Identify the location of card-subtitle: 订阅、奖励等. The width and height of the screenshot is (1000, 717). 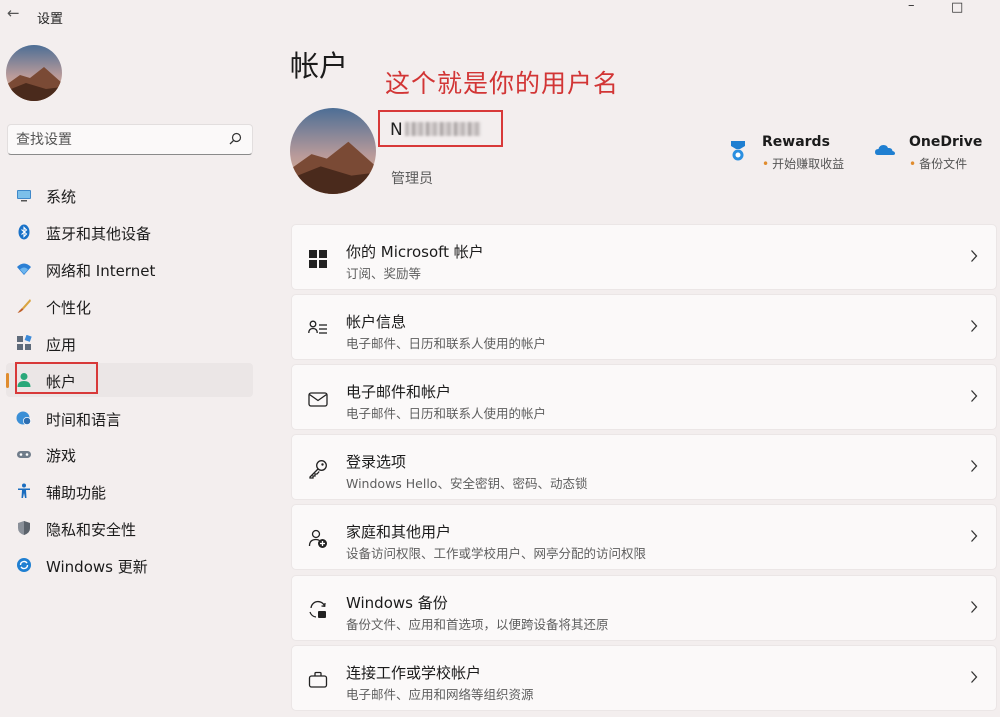
(384, 273).